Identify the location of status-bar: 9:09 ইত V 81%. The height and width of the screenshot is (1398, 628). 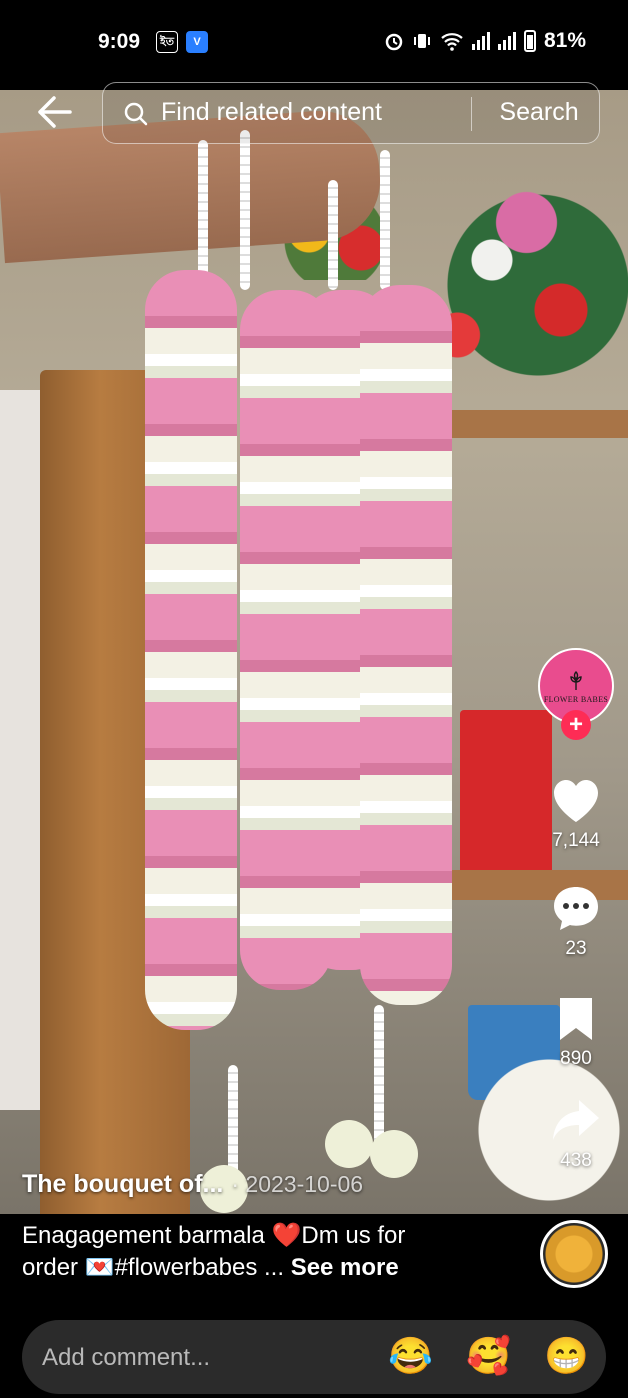
(314, 45).